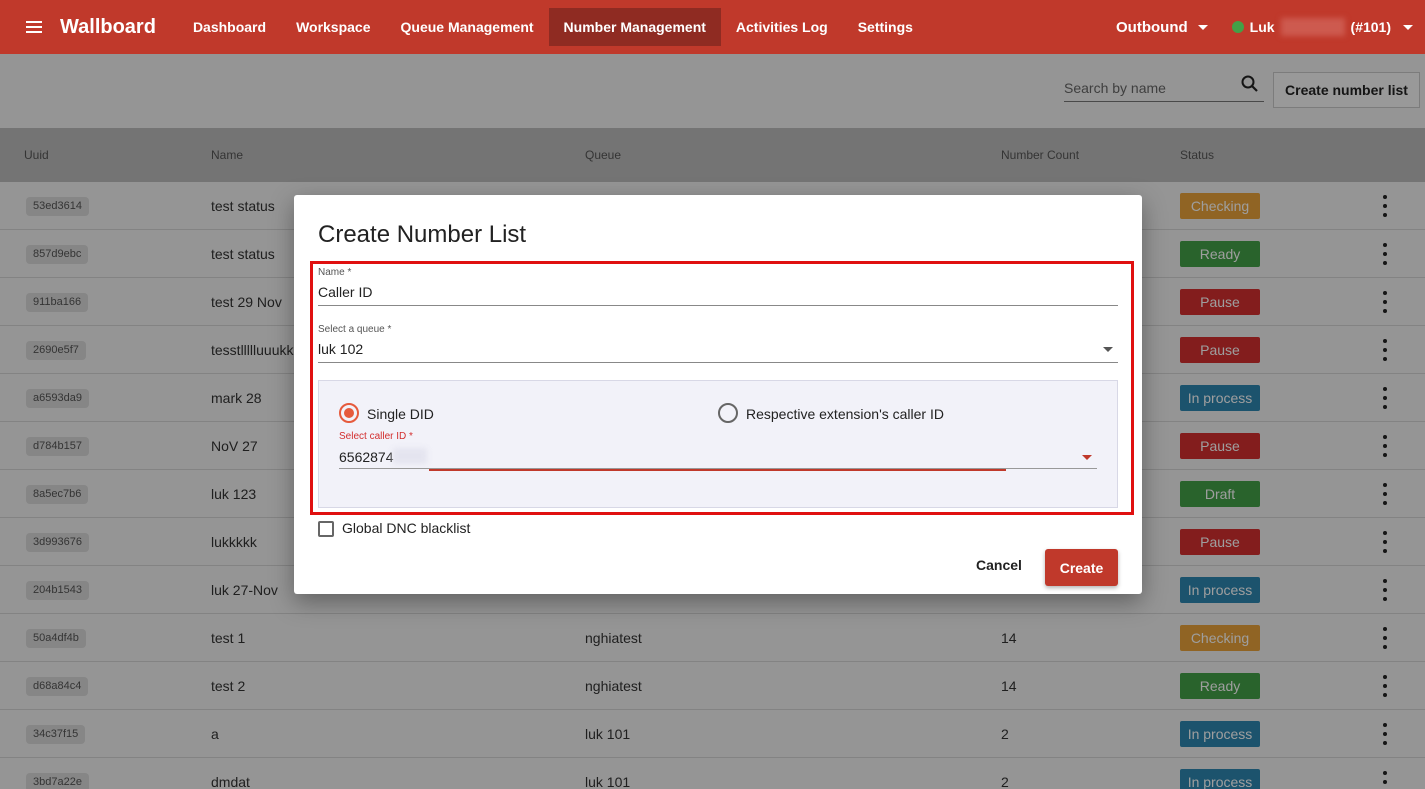 The image size is (1425, 789). I want to click on app-brand: Wallboard, so click(108, 27).